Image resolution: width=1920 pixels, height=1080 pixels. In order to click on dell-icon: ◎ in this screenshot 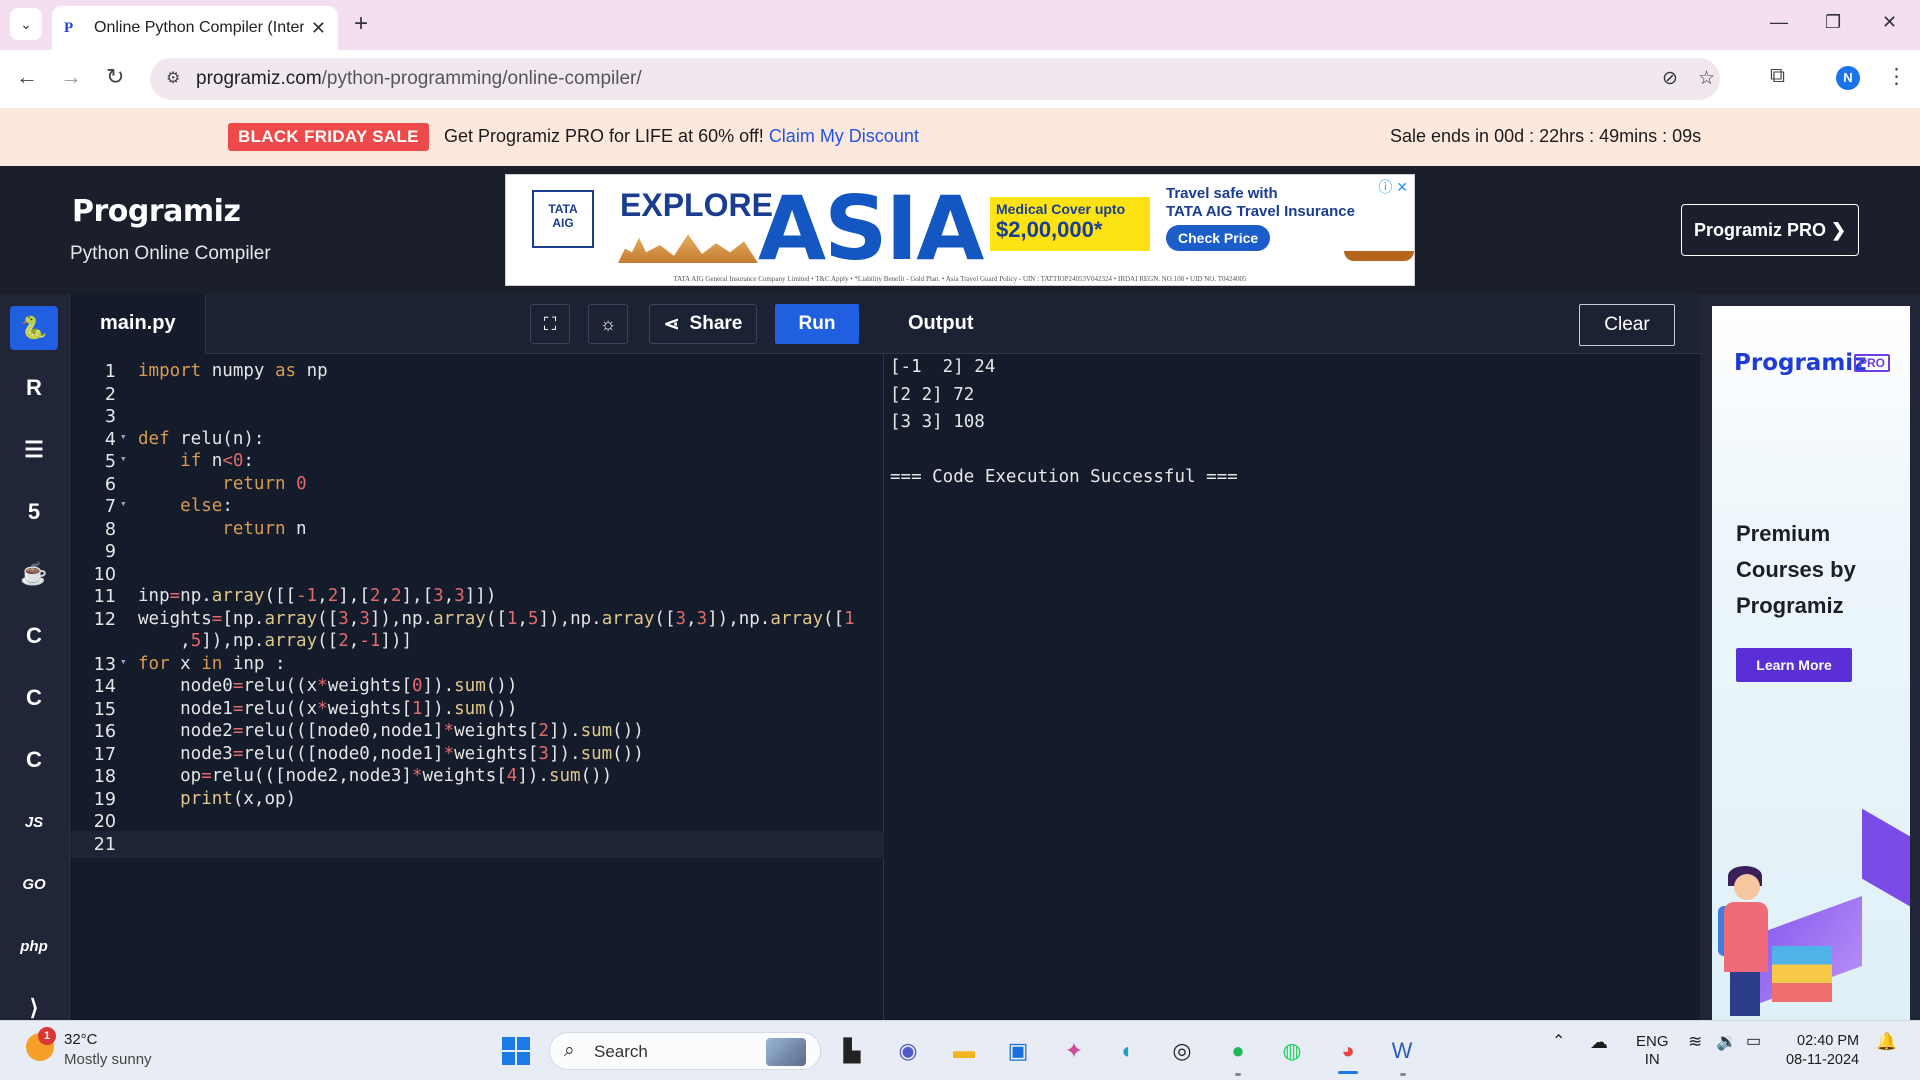, I will do `click(1182, 1051)`.